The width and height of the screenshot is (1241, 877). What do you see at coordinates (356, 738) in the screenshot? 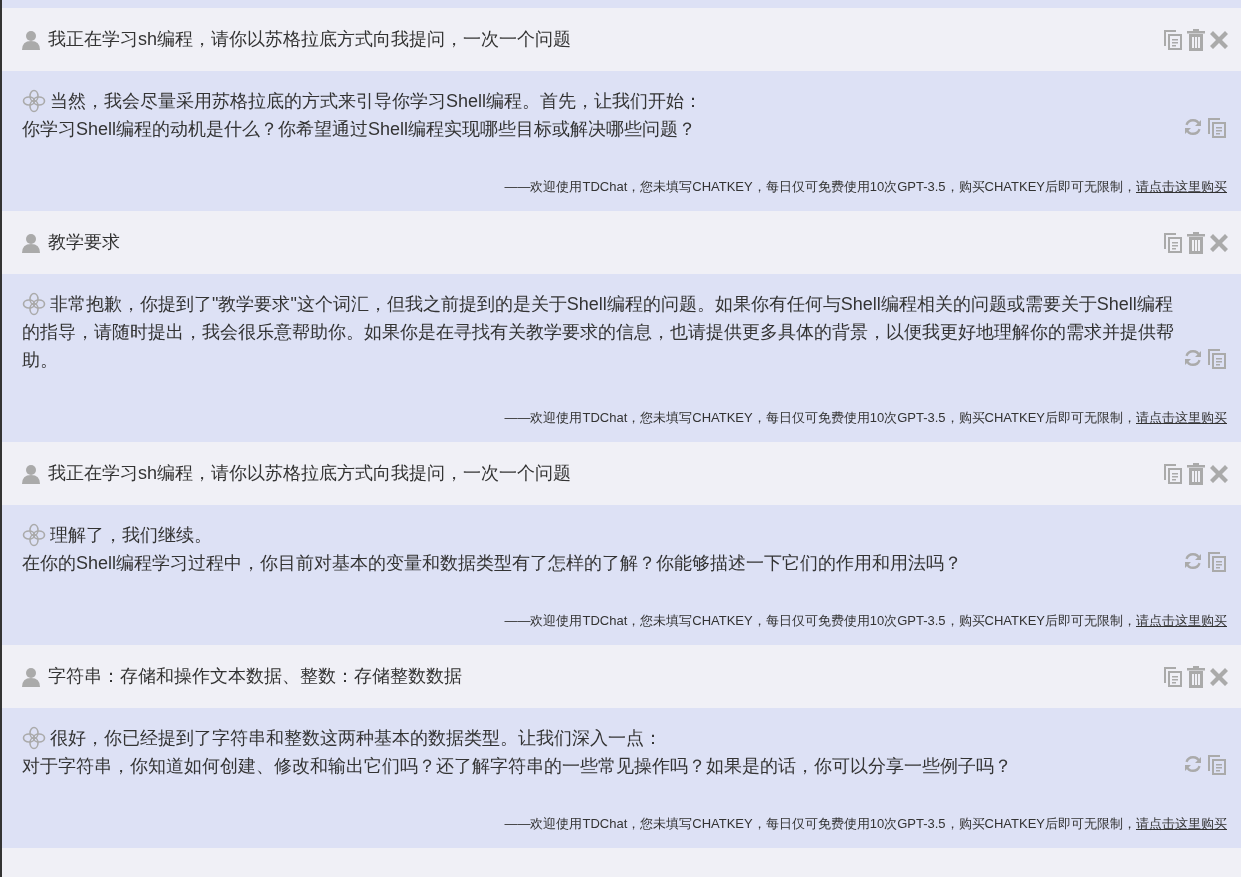
I see `message-line: 很好，你已经提到了字符串和整数这两种基本的数据类型。让我们深入一点：` at bounding box center [356, 738].